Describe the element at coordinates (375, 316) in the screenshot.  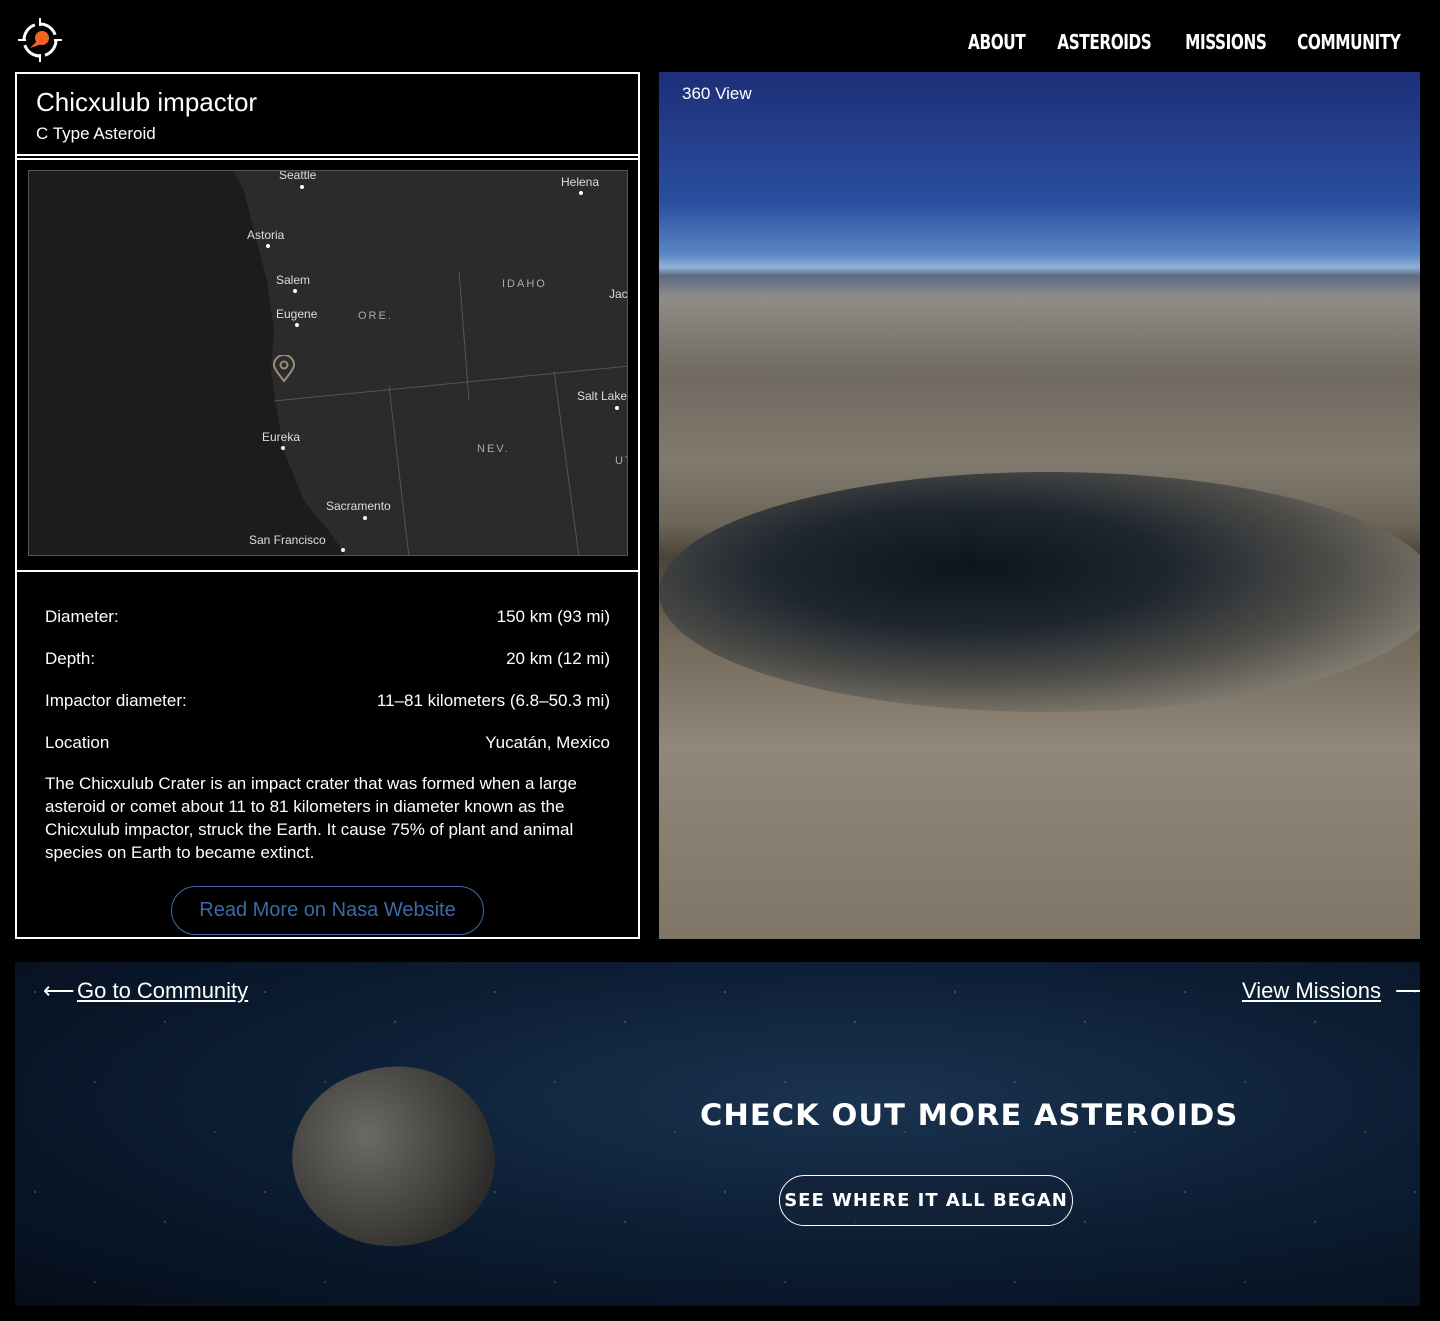
I see `map-label: ORE.` at that location.